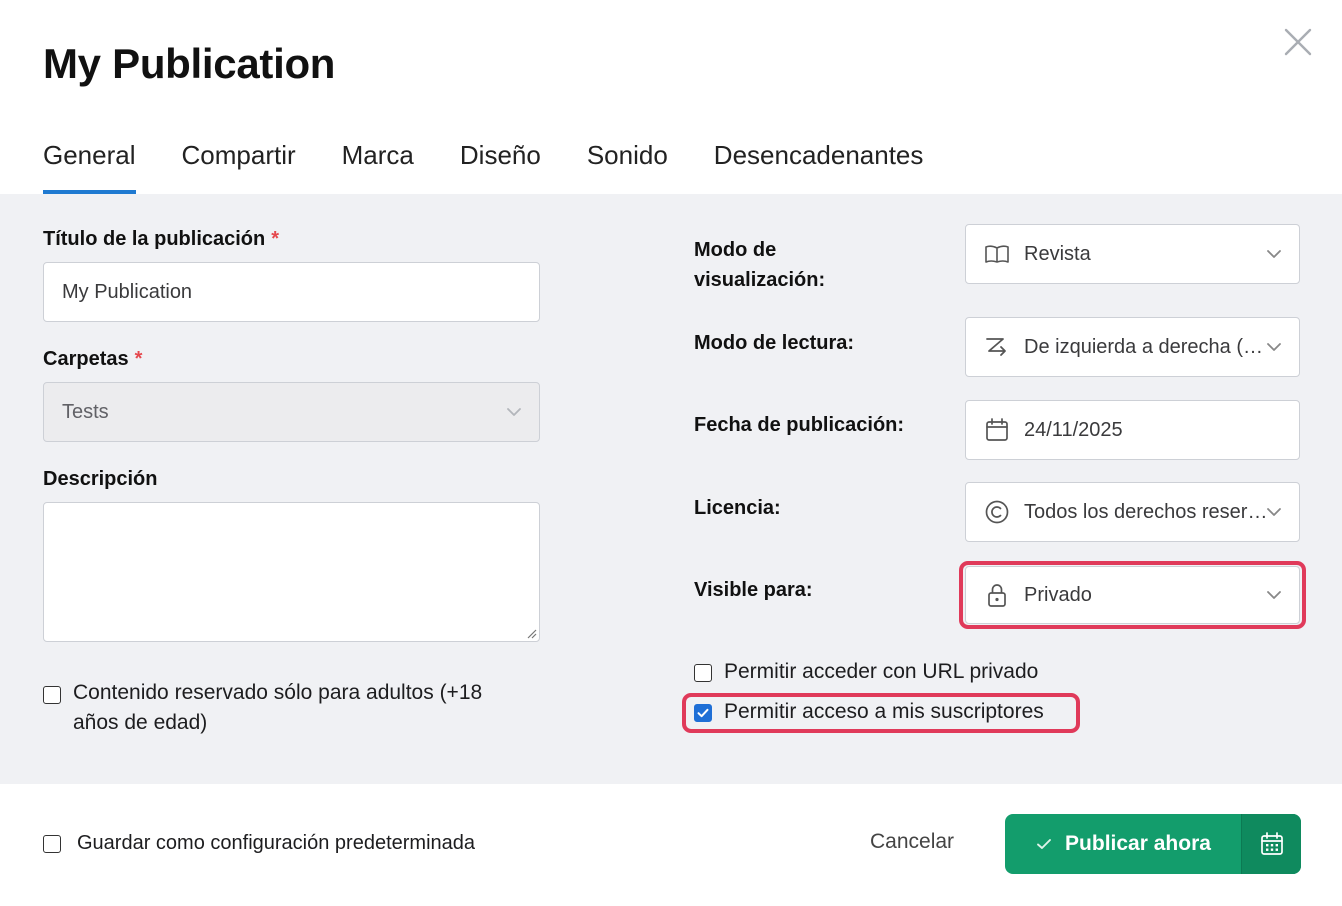 This screenshot has width=1342, height=906. I want to click on title-input-value: My Publication, so click(127, 291).